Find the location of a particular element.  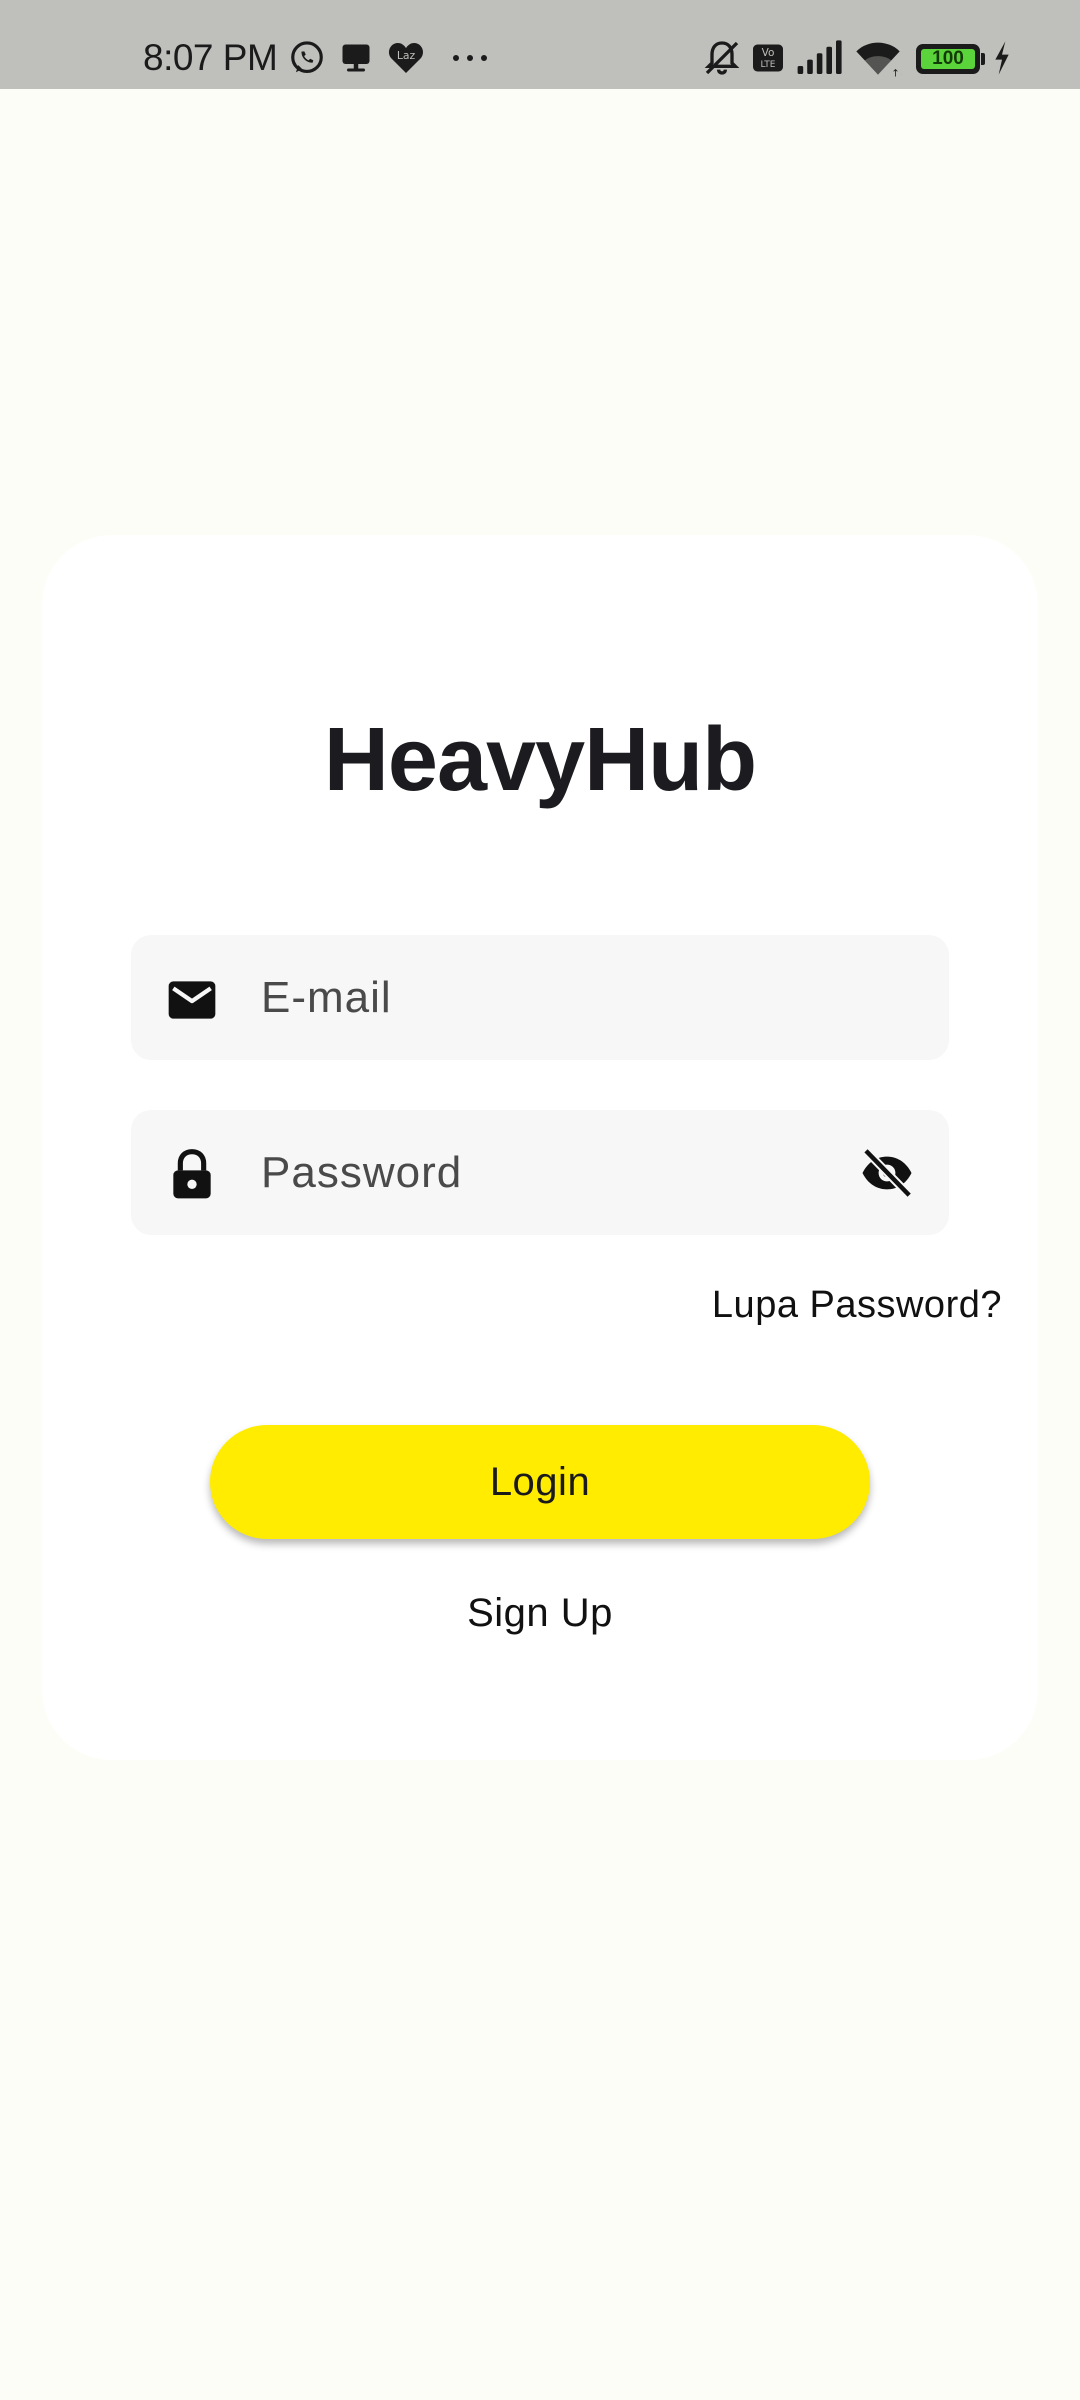

wifi-icon: ↑↓ is located at coordinates (878, 59).